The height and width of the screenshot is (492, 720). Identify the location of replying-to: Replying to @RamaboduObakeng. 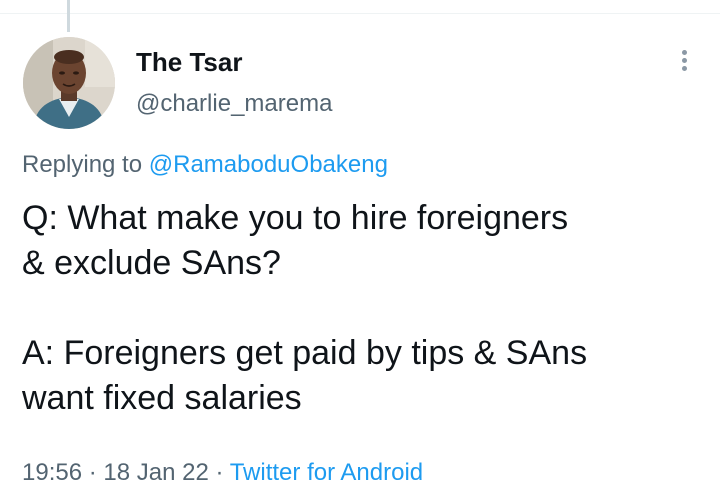
(205, 165).